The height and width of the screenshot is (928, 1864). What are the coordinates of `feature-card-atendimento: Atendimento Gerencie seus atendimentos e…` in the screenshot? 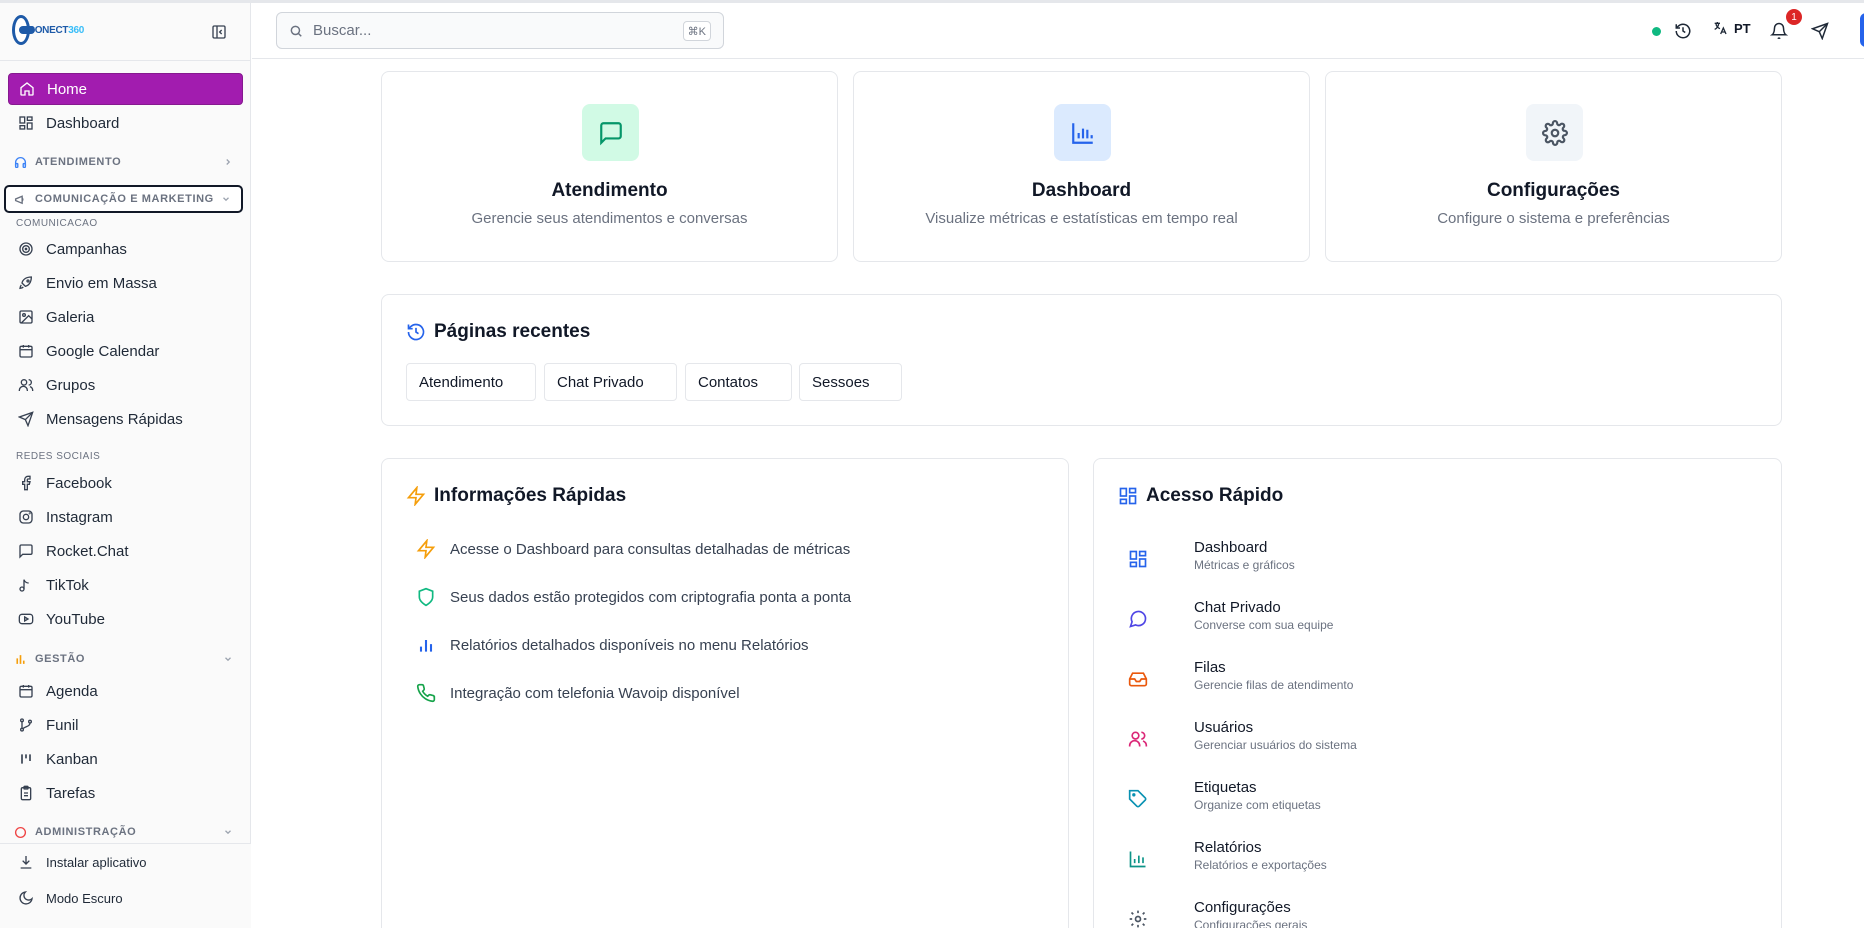 It's located at (609, 166).